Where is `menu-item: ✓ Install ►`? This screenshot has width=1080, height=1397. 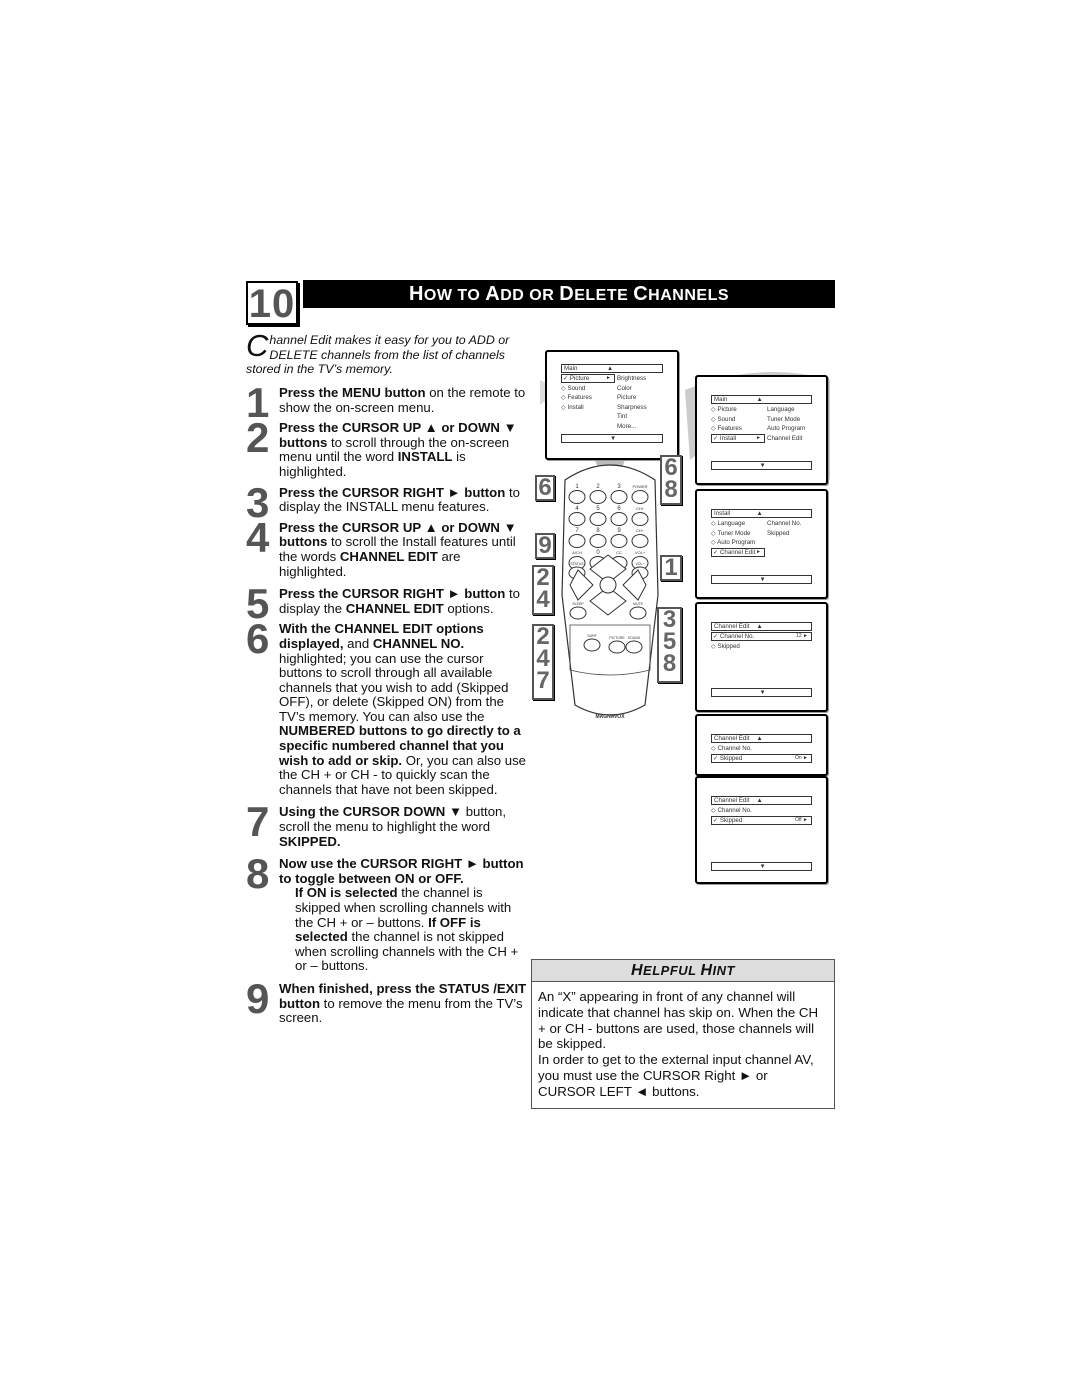
menu-item: ✓ Install ► is located at coordinates (738, 438).